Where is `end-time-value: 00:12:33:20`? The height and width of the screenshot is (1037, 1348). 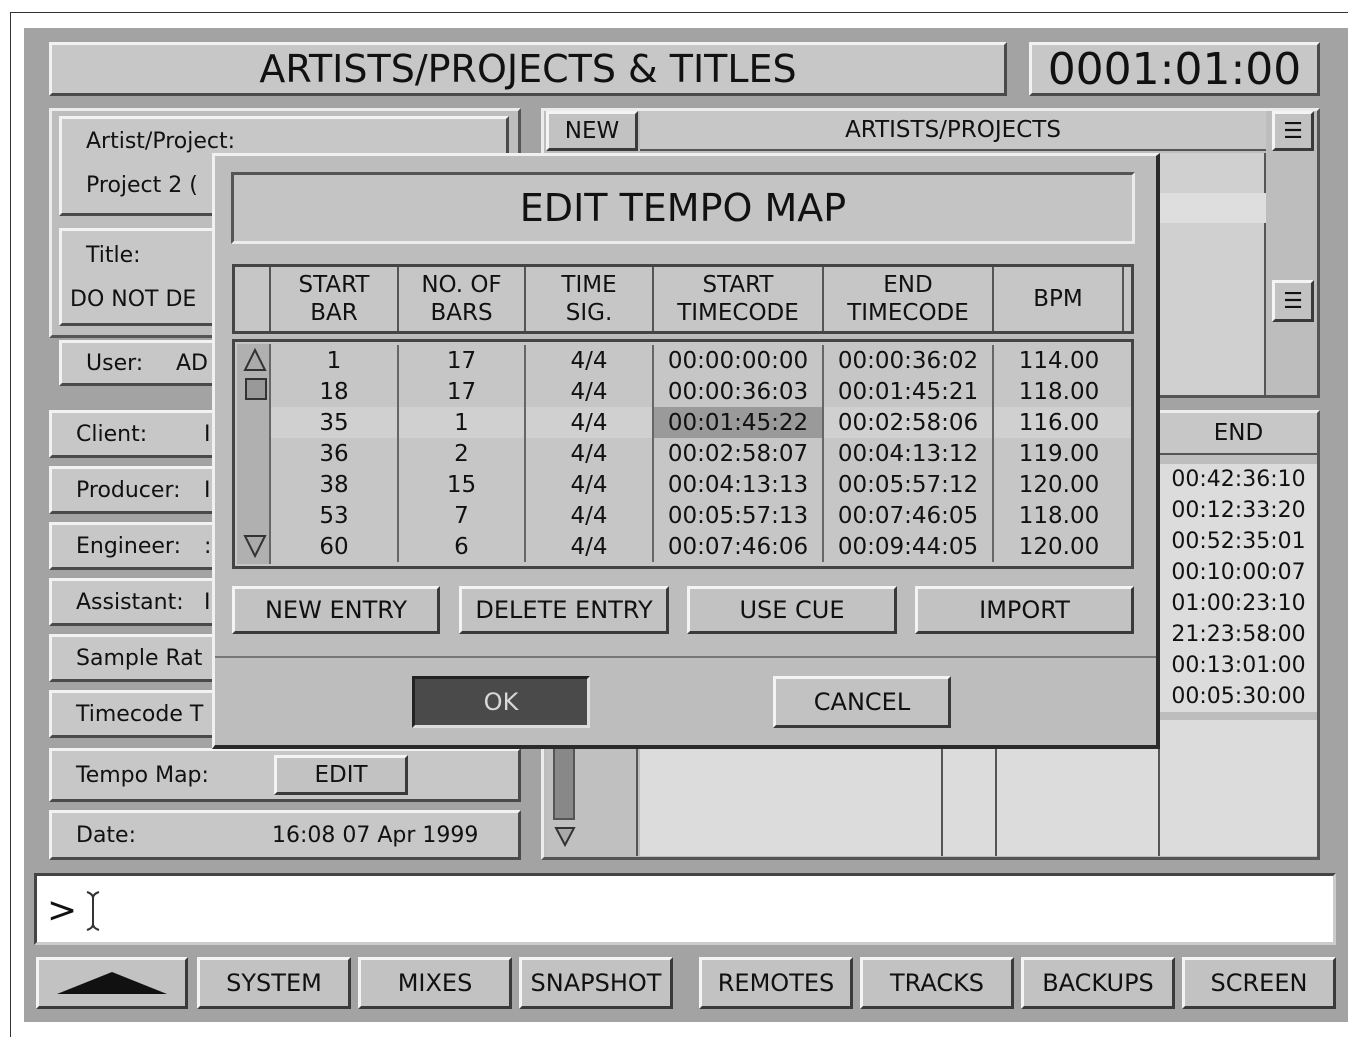 end-time-value: 00:12:33:20 is located at coordinates (1238, 510).